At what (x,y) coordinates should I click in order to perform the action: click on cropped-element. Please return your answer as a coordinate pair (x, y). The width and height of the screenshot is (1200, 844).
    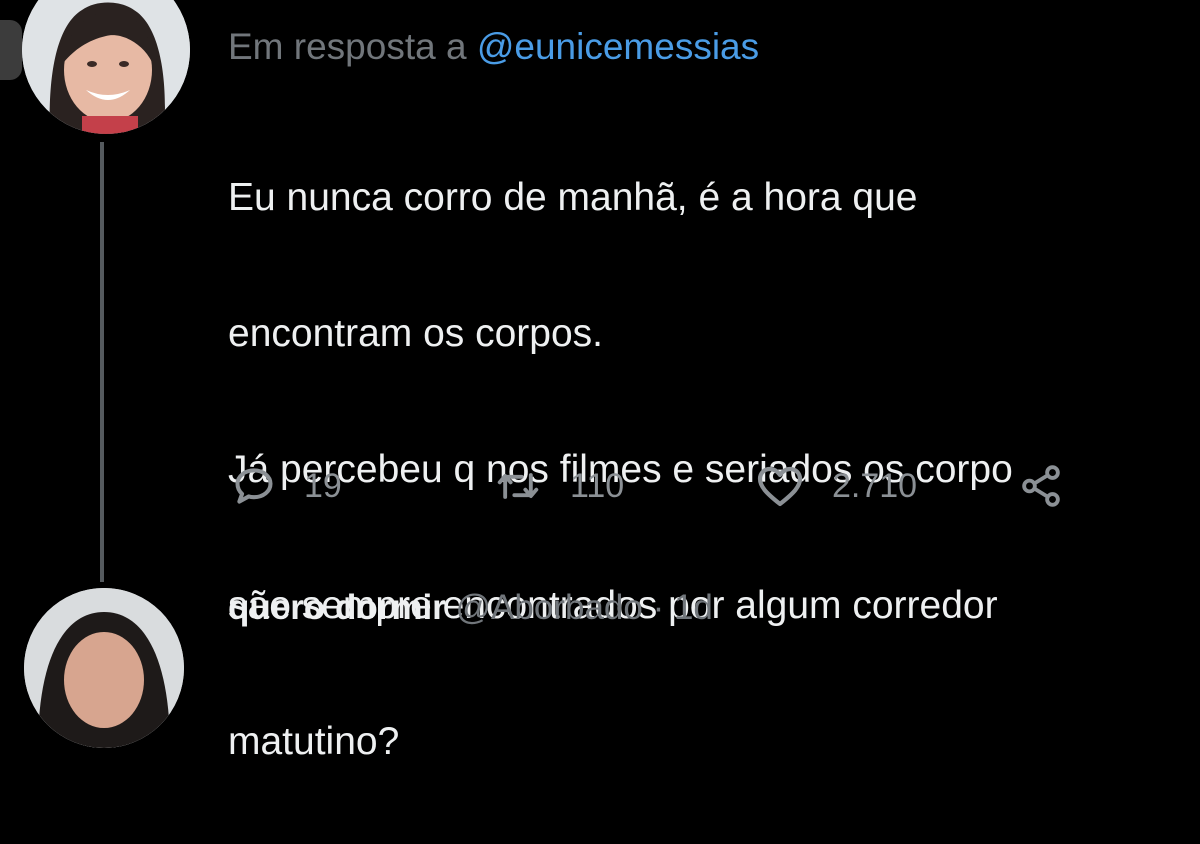
    Looking at the image, I should click on (11, 50).